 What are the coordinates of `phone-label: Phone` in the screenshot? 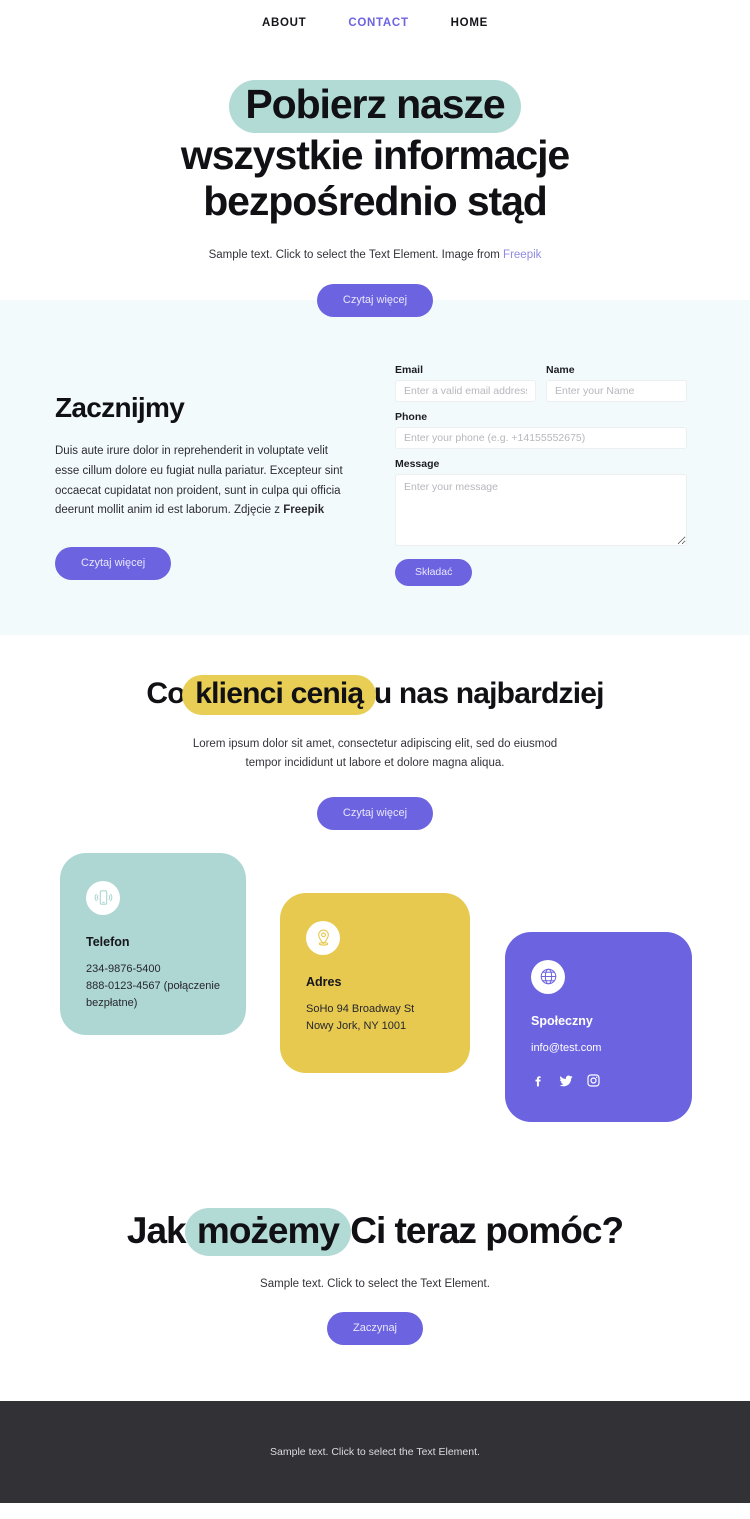 It's located at (411, 417).